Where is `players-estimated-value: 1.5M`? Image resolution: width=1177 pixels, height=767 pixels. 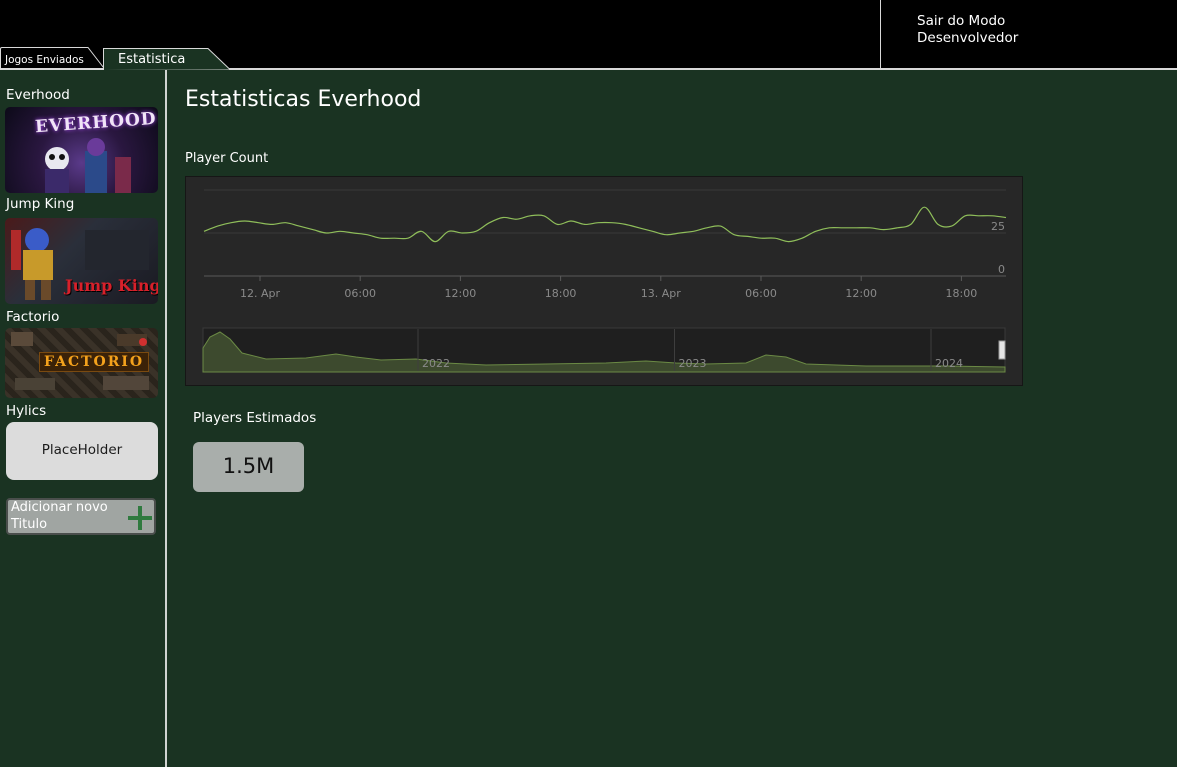 players-estimated-value: 1.5M is located at coordinates (248, 466).